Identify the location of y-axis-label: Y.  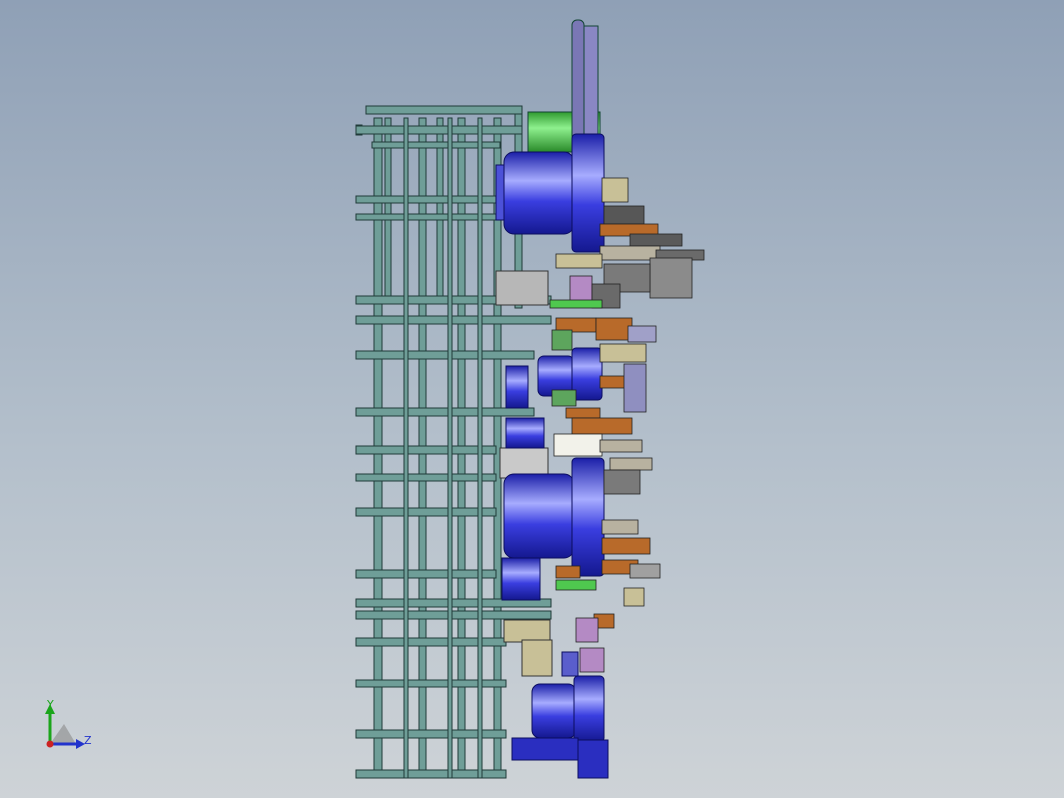
(50, 704).